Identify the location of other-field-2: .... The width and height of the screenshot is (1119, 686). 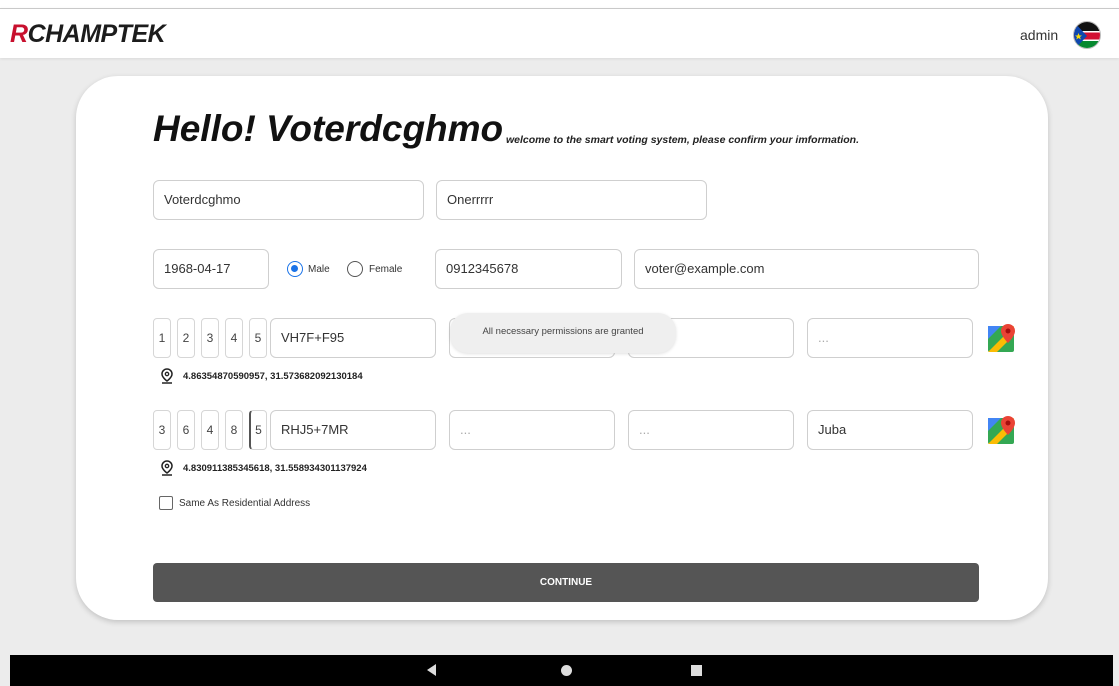
(532, 430).